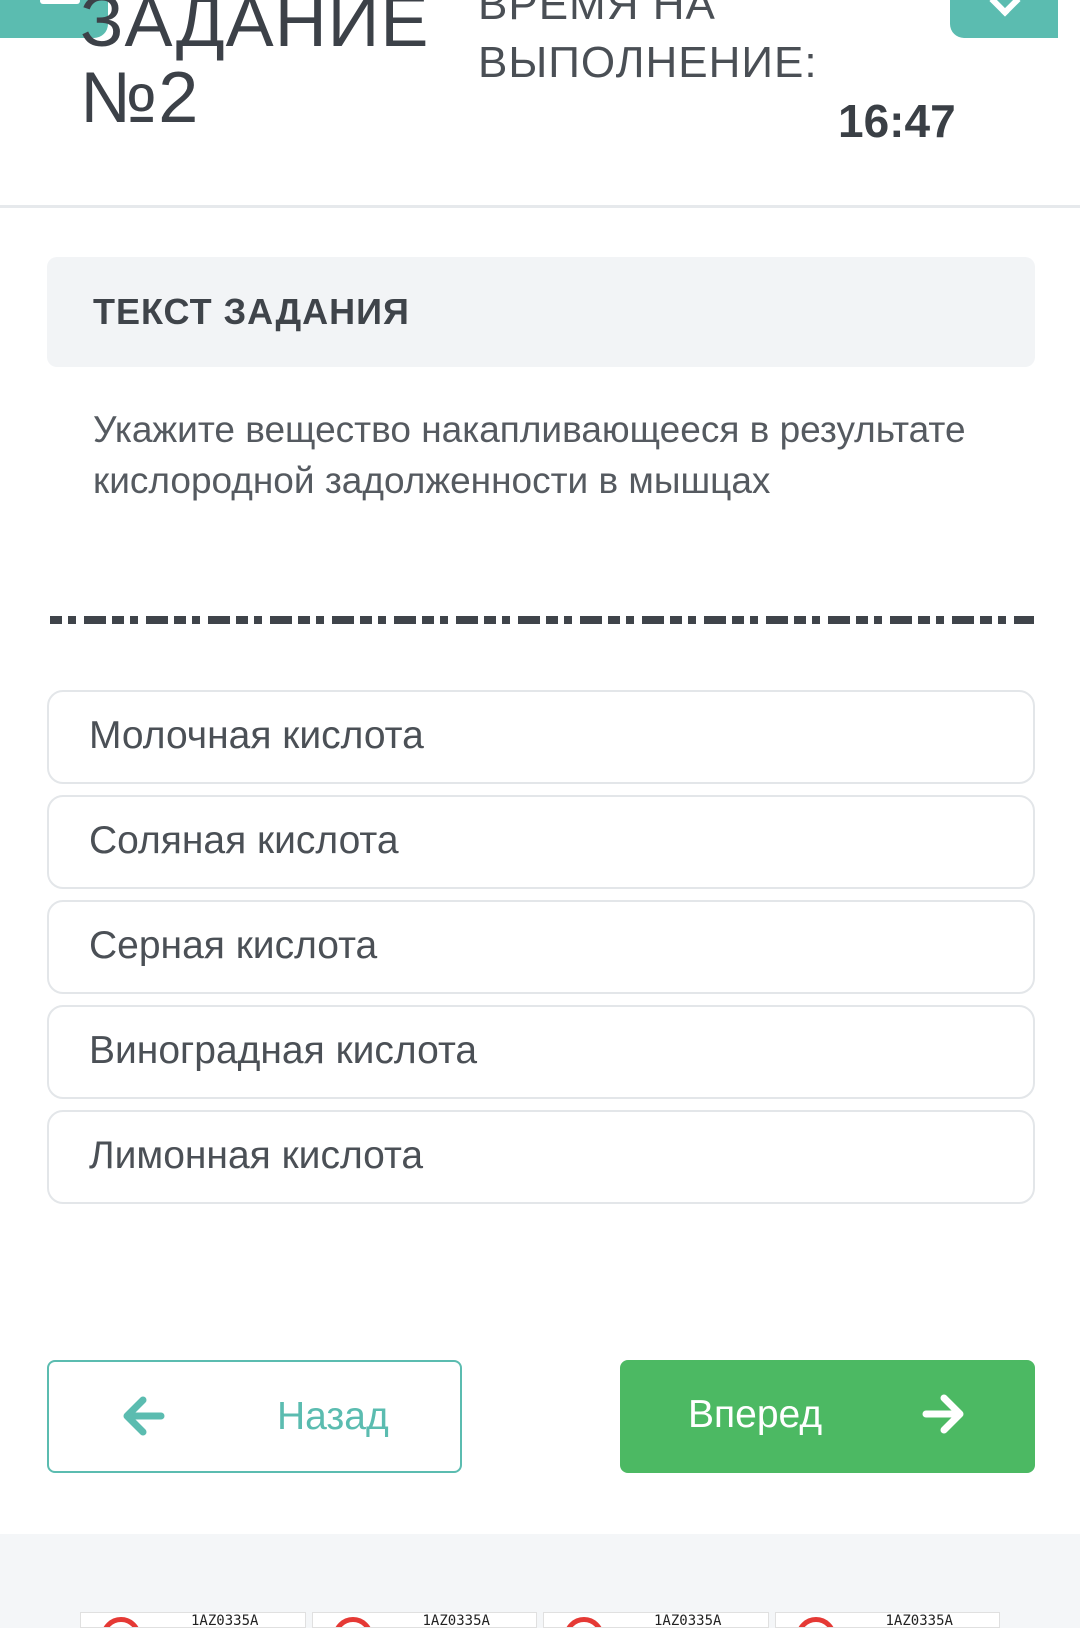 The width and height of the screenshot is (1080, 1628). What do you see at coordinates (144, 1416) in the screenshot?
I see `arrow-left-icon` at bounding box center [144, 1416].